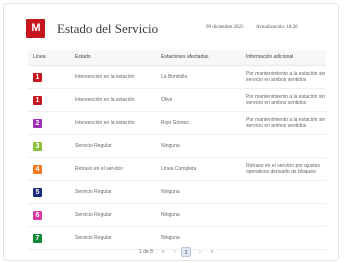 Image resolution: width=350 pixels, height=263 pixels. What do you see at coordinates (185, 57) in the screenshot?
I see `column-header-estaciones: Estaciones afectadas` at bounding box center [185, 57].